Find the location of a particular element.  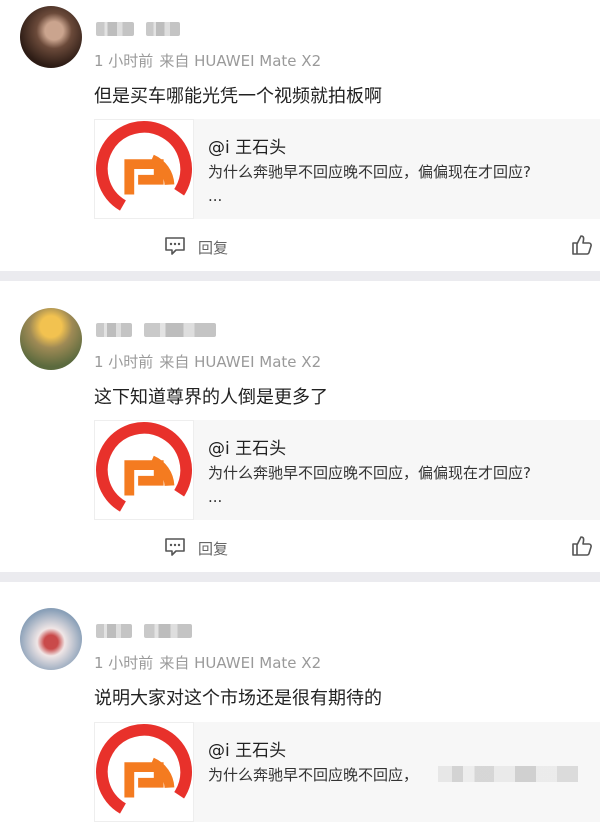

comment-text: 说明大家对这个市场还是很有期待的 is located at coordinates (238, 698).